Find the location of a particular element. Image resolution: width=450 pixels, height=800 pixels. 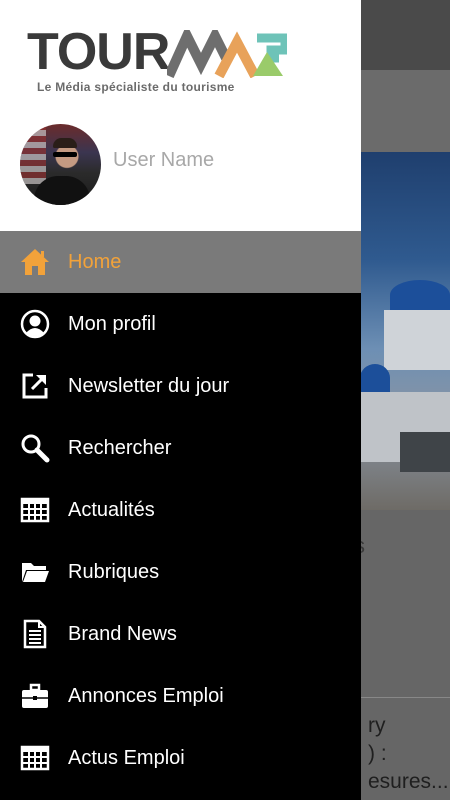

menu-item-label: Actus Emploi is located at coordinates (126, 757).